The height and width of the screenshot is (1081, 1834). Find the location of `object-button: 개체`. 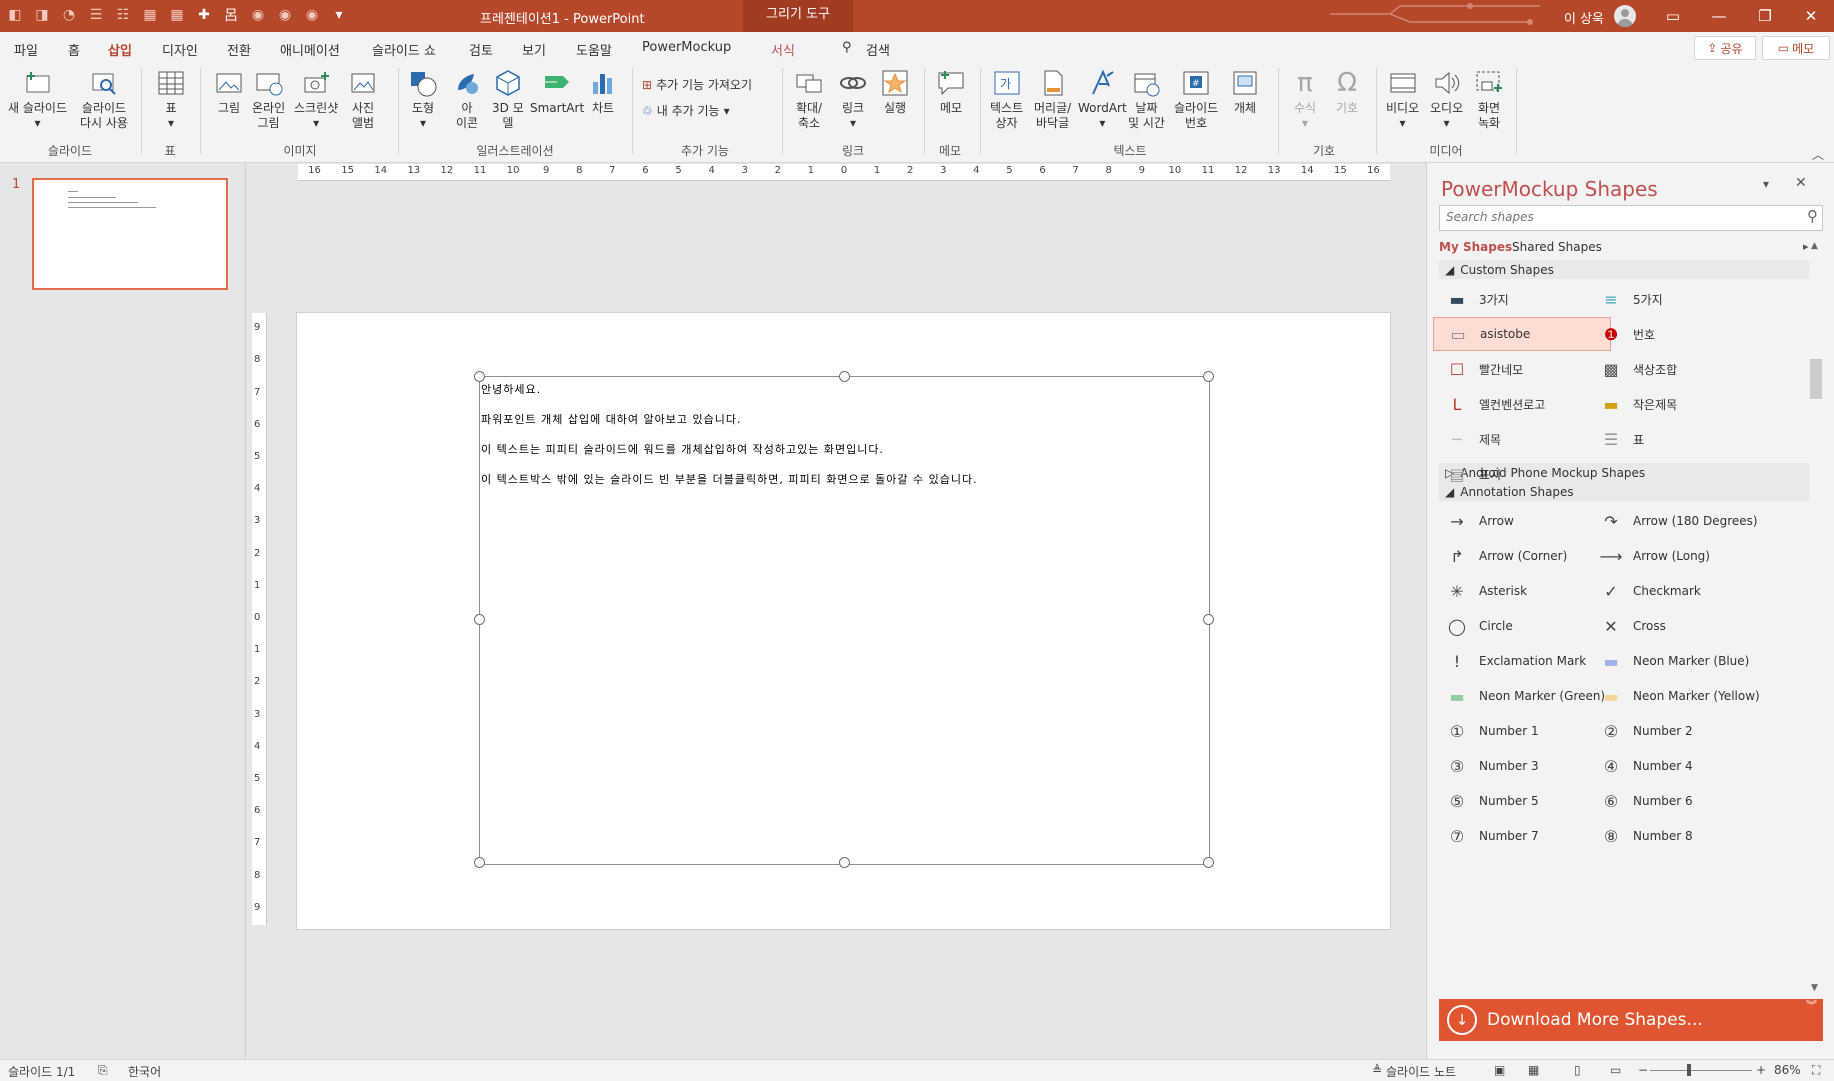

object-button: 개체 is located at coordinates (1245, 92).